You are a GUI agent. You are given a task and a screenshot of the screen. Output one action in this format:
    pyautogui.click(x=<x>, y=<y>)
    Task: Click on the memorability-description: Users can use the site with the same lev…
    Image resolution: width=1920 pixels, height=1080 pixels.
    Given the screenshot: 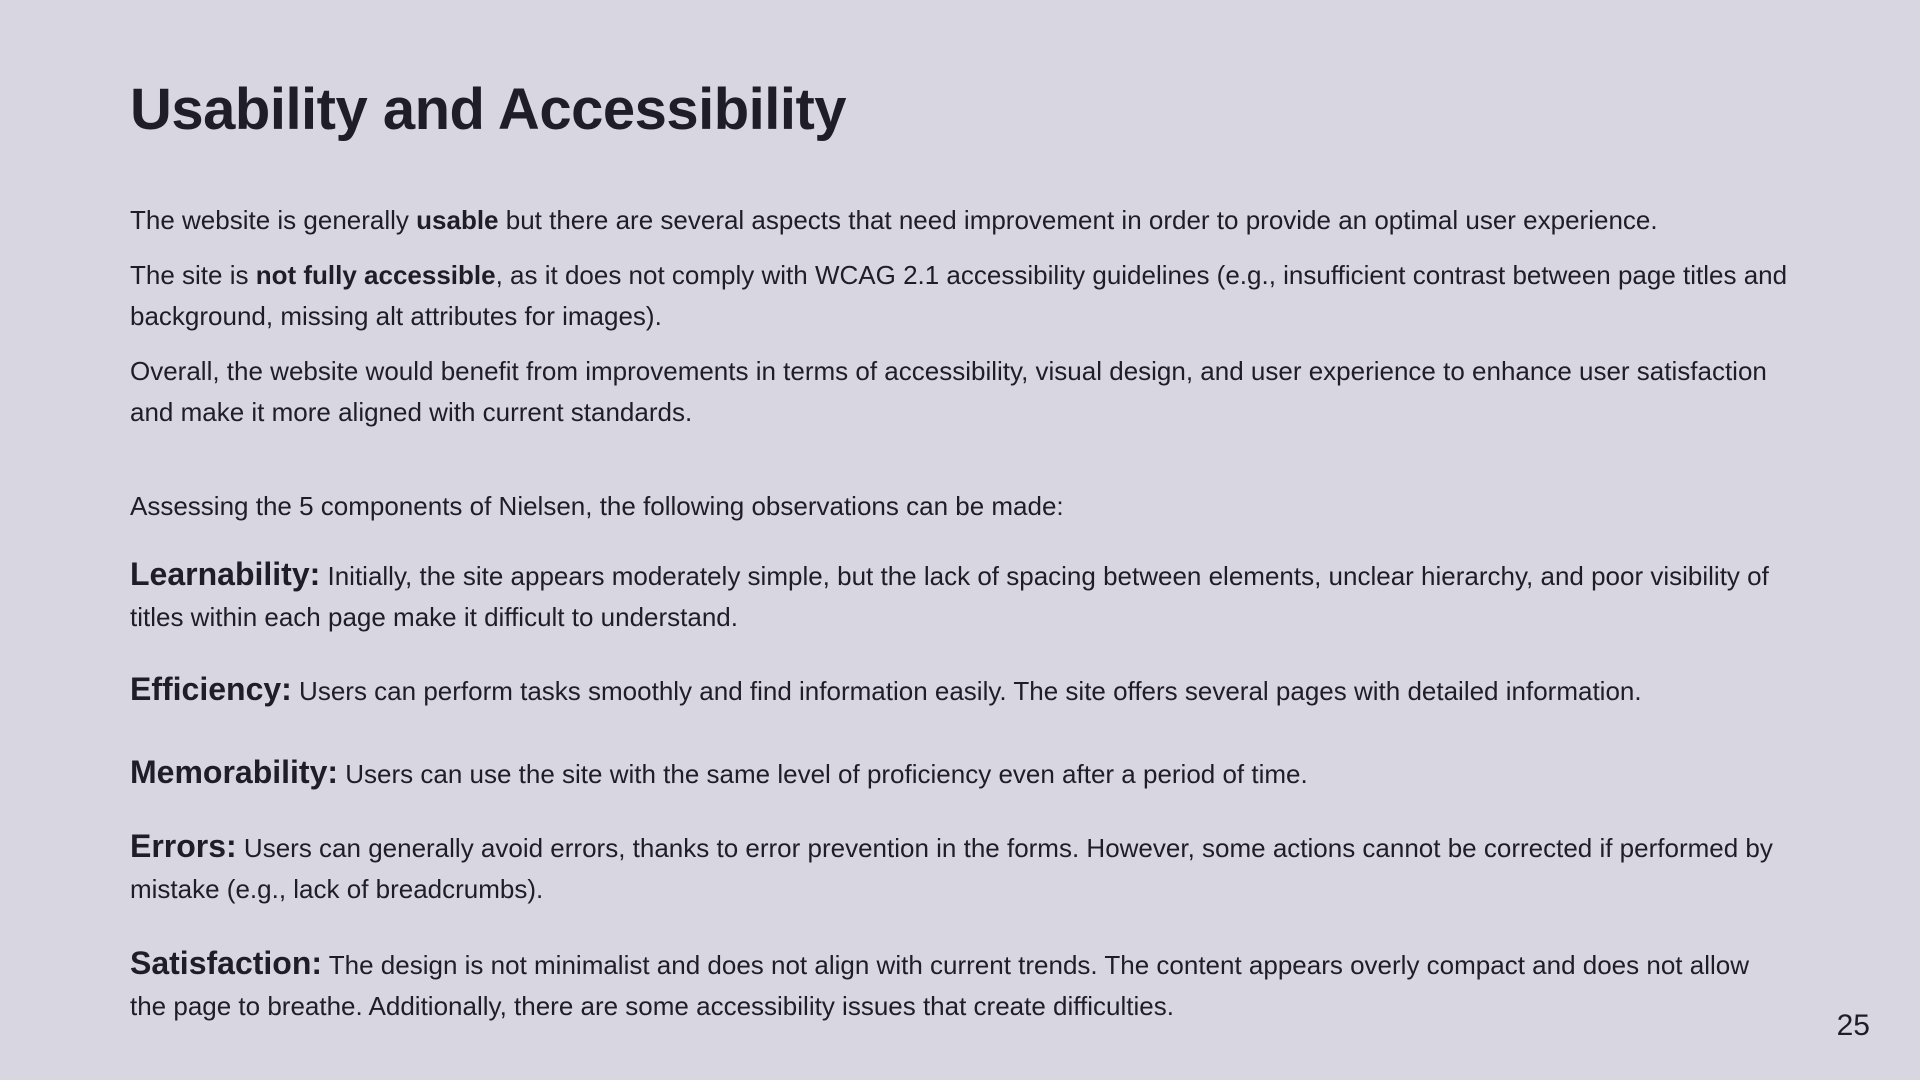 What is the action you would take?
    pyautogui.click(x=823, y=774)
    